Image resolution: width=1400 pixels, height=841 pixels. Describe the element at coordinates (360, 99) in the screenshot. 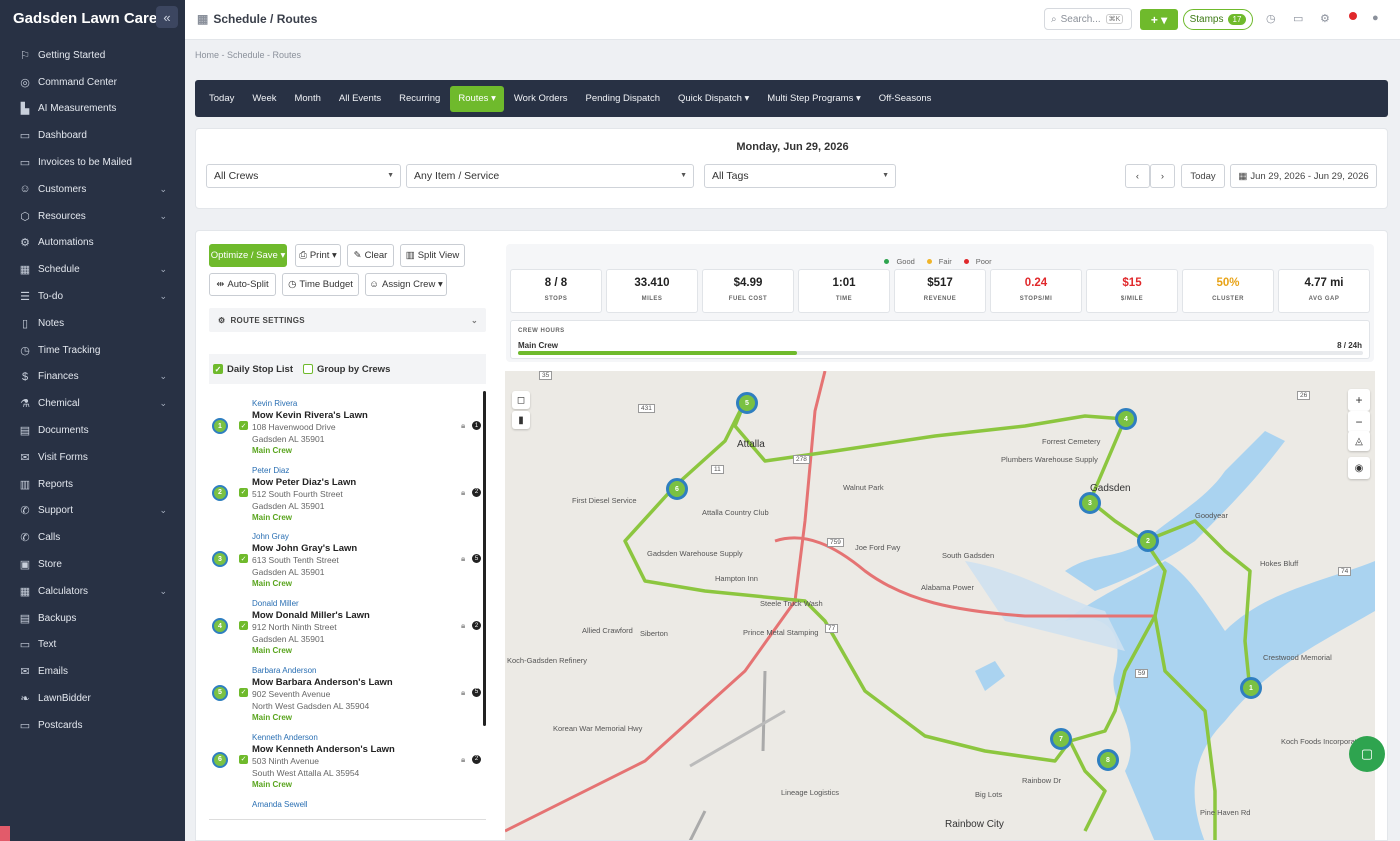

I see `tab-all-events: All Events` at that location.